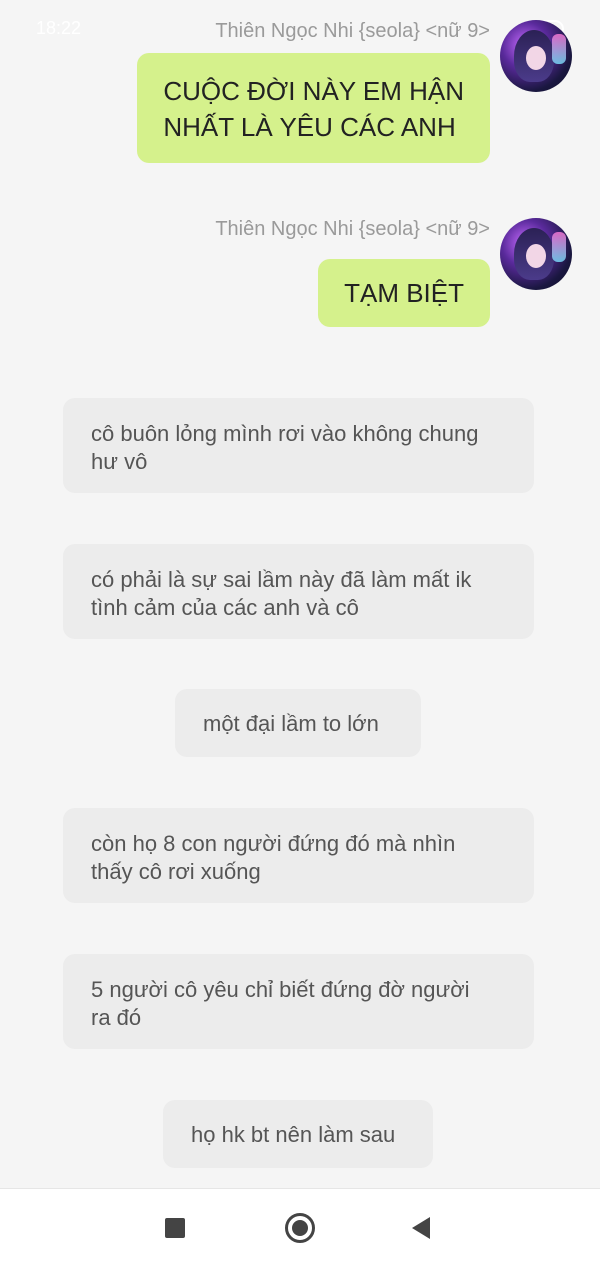 The width and height of the screenshot is (600, 1267). I want to click on system-message-line: tình cảm của các anh và cô, so click(225, 607).